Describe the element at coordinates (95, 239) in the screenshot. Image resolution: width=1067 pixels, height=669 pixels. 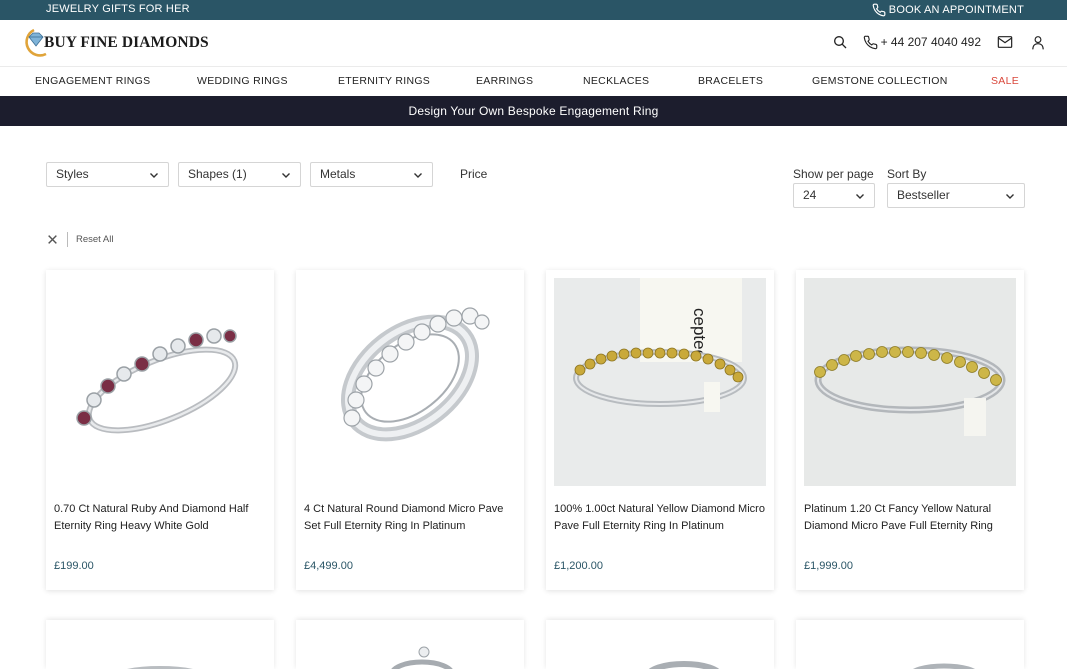
I see `reset-all-link: Reset All` at that location.